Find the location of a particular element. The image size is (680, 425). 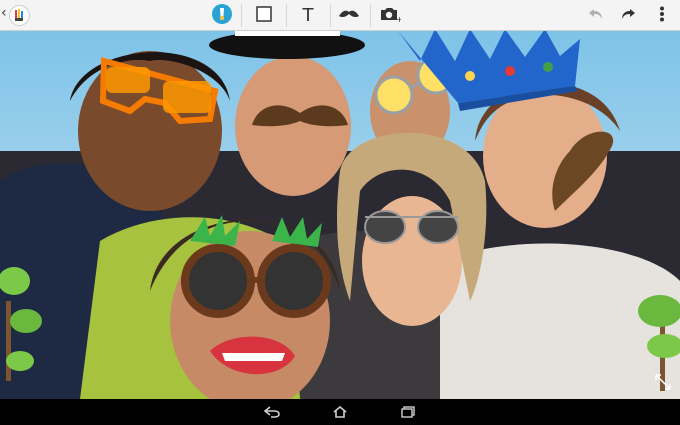

app-logo-icon is located at coordinates (19, 15).